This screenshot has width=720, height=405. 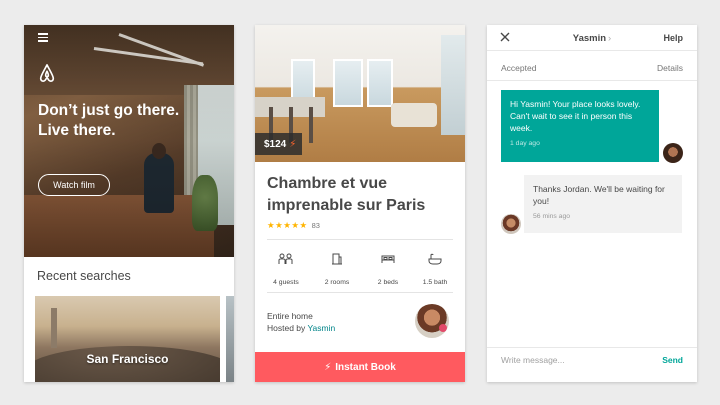 What do you see at coordinates (109, 110) in the screenshot?
I see `hero-line-1: Don’t just go there.` at bounding box center [109, 110].